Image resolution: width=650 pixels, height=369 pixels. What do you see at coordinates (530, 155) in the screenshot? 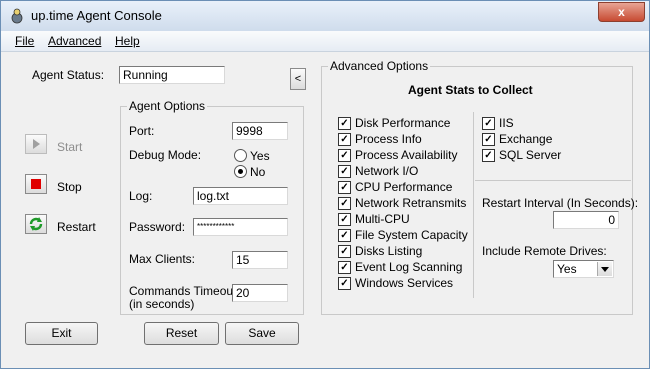
I see `stat-checkbox-label: SQL Server` at bounding box center [530, 155].